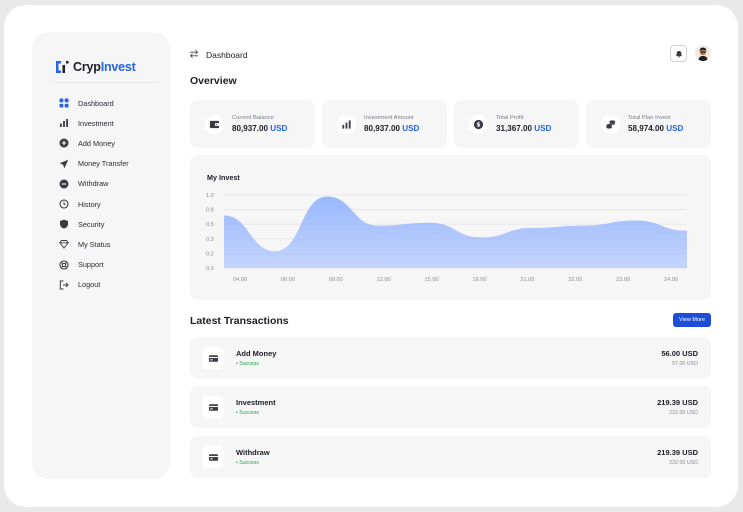  I want to click on y-tick-label: 0.2, so click(210, 254).